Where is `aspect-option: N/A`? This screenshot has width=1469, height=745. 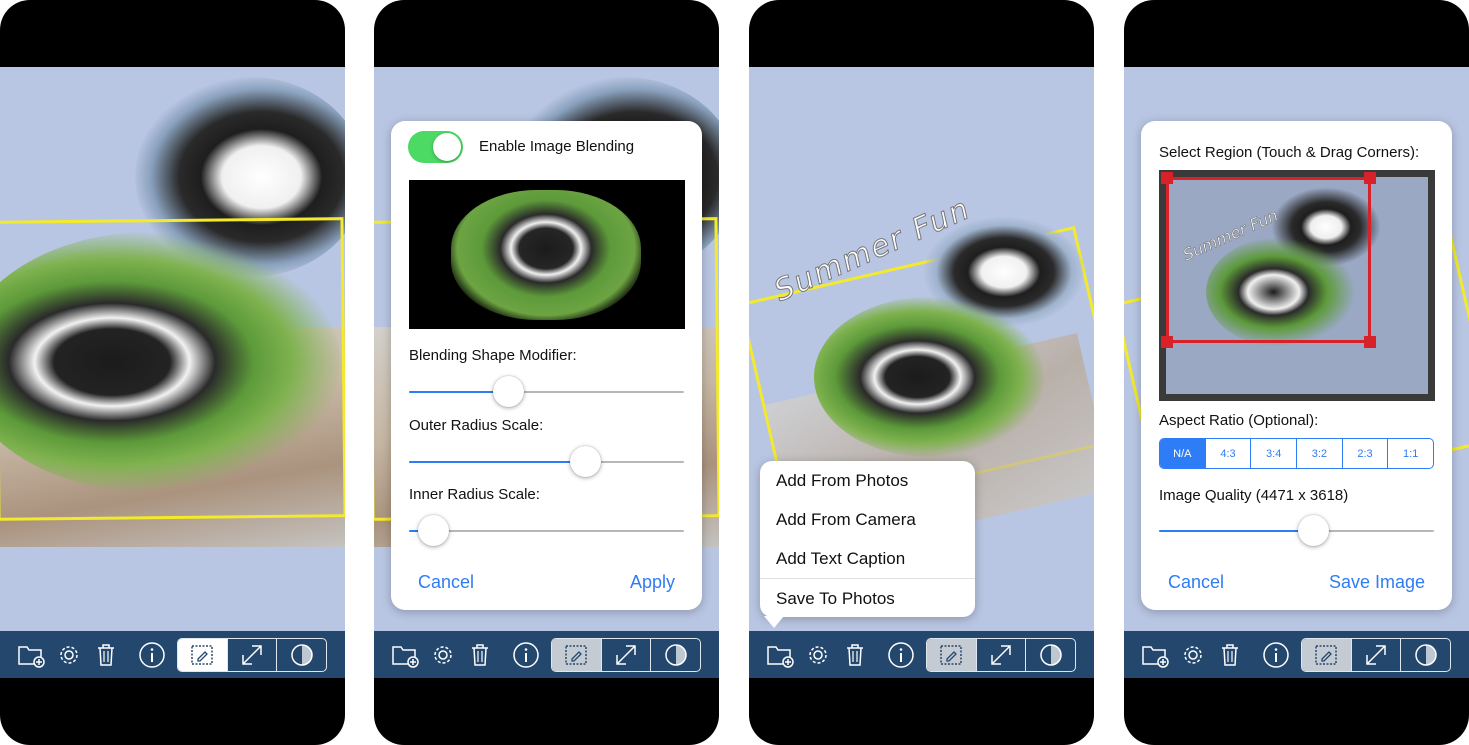
aspect-option: N/A is located at coordinates (1182, 453).